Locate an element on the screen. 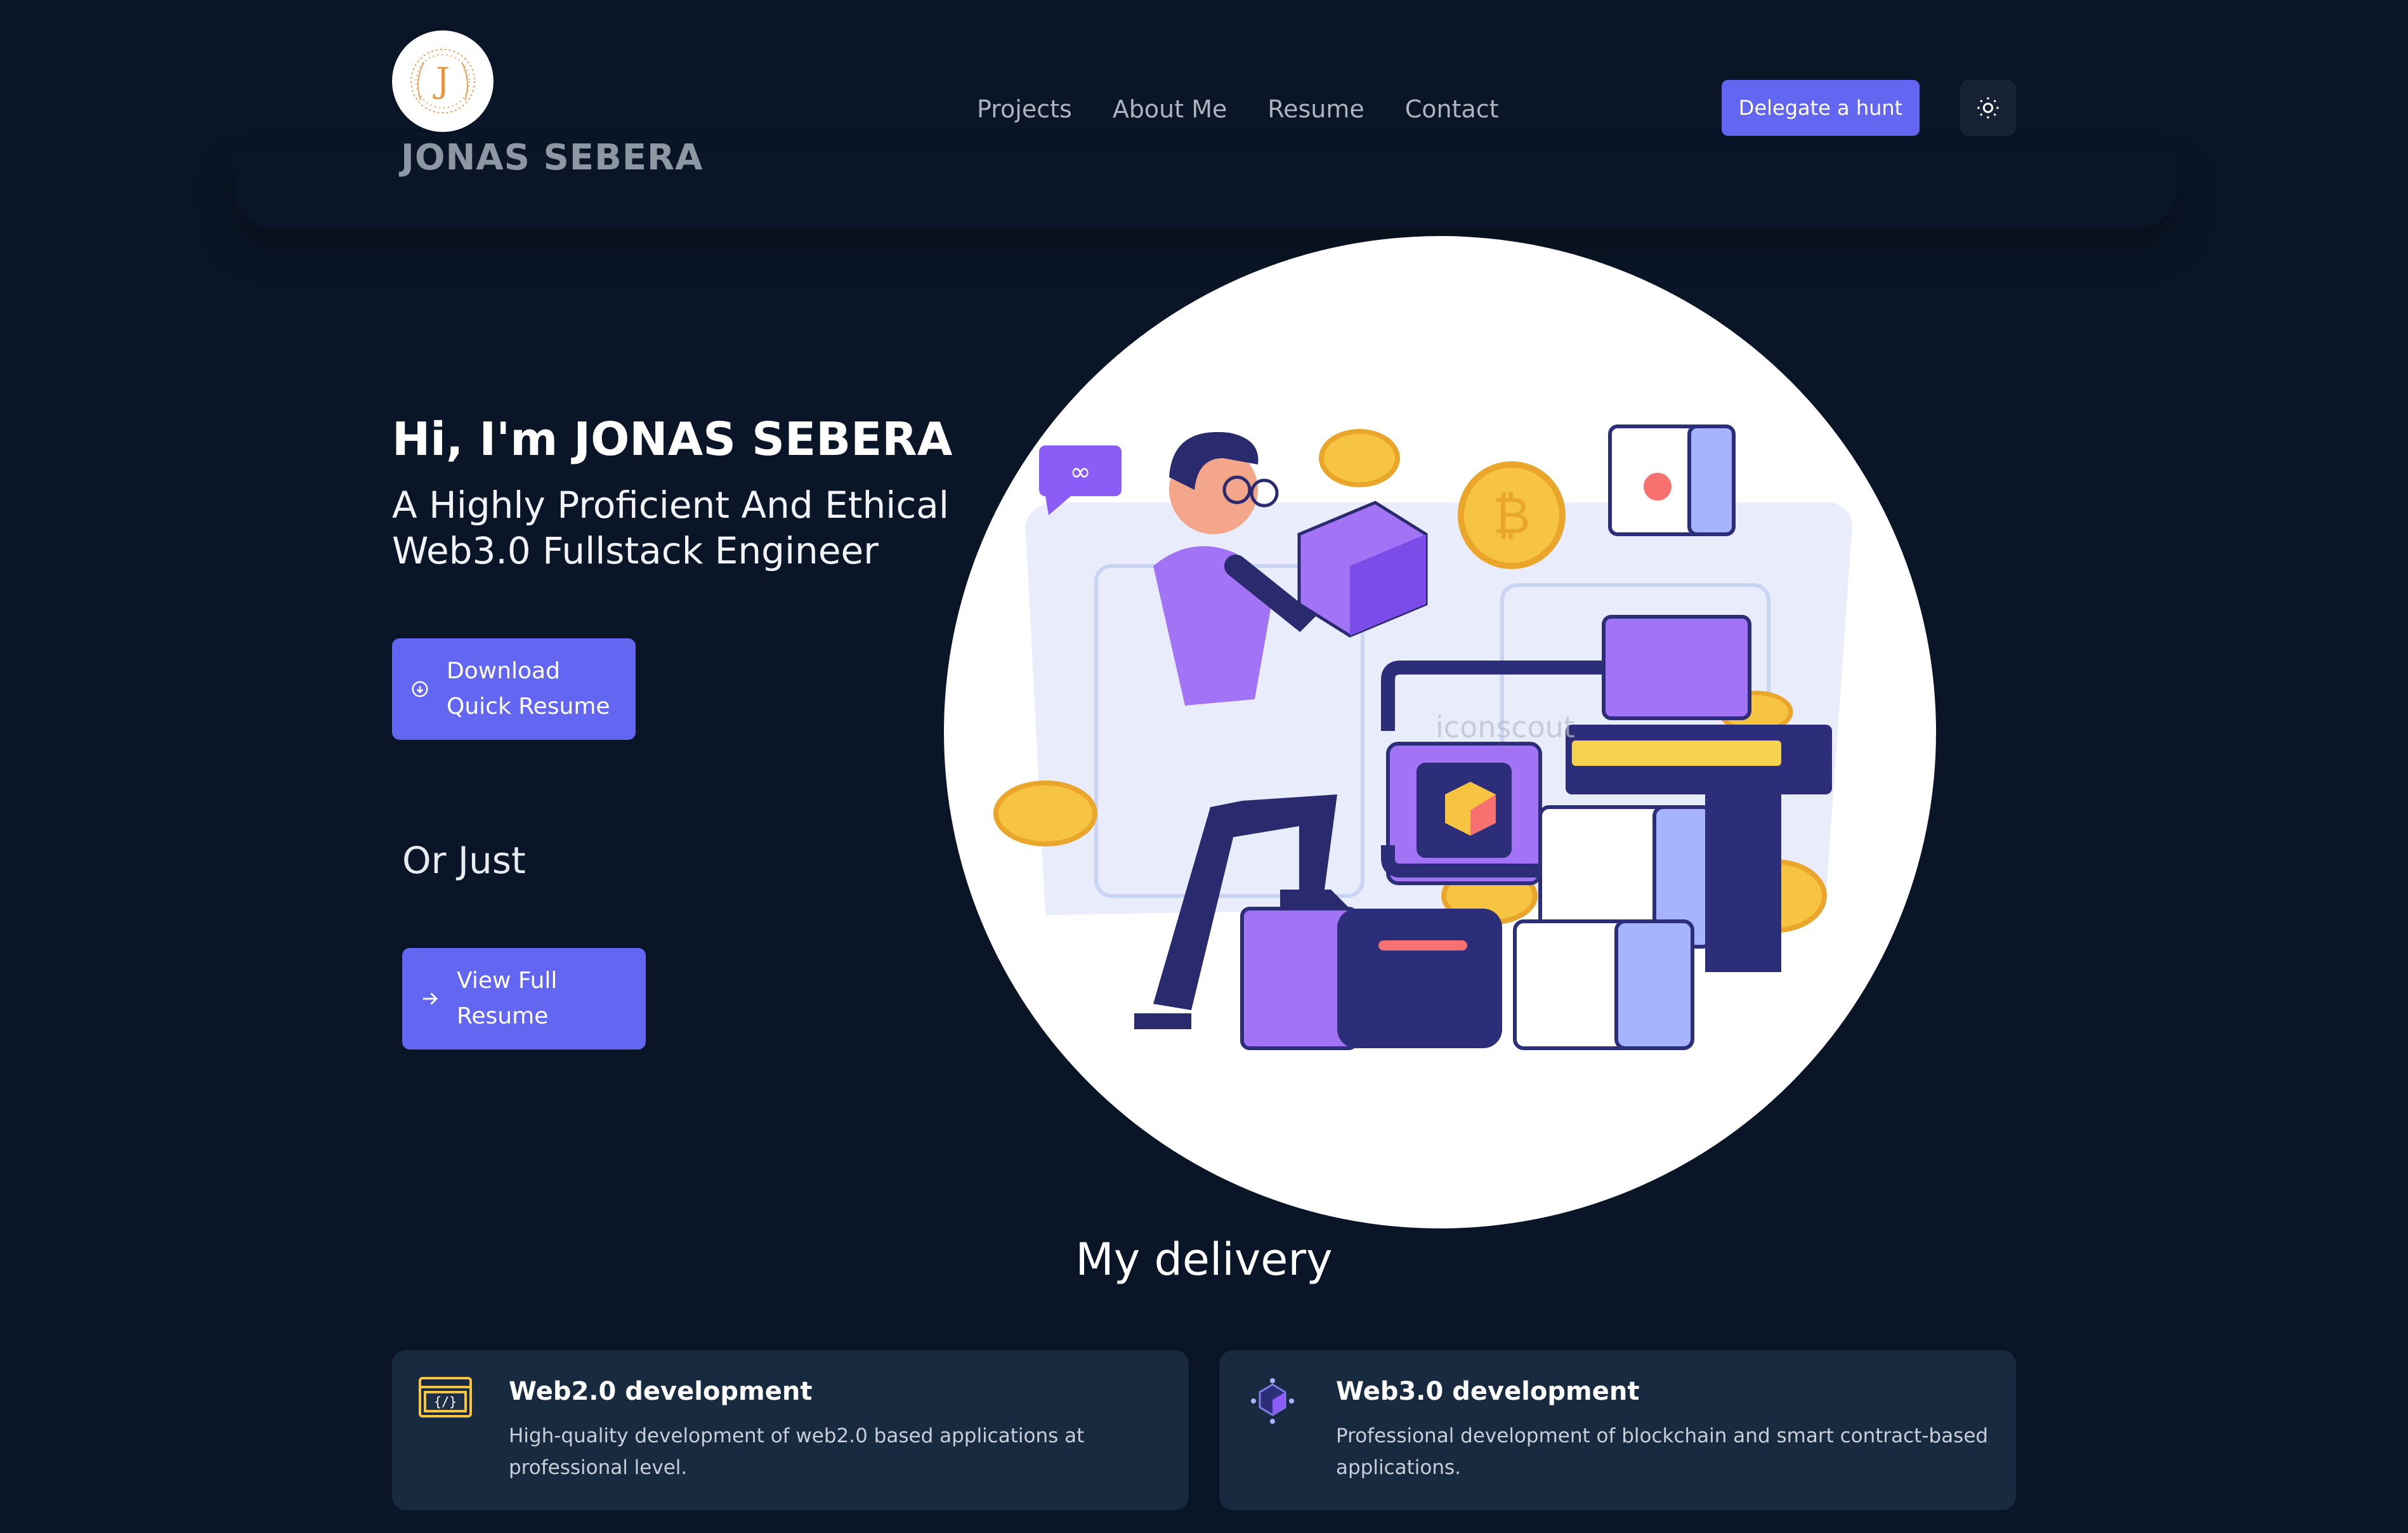  download-resume-label: Download Quick Resume is located at coordinates (528, 689).